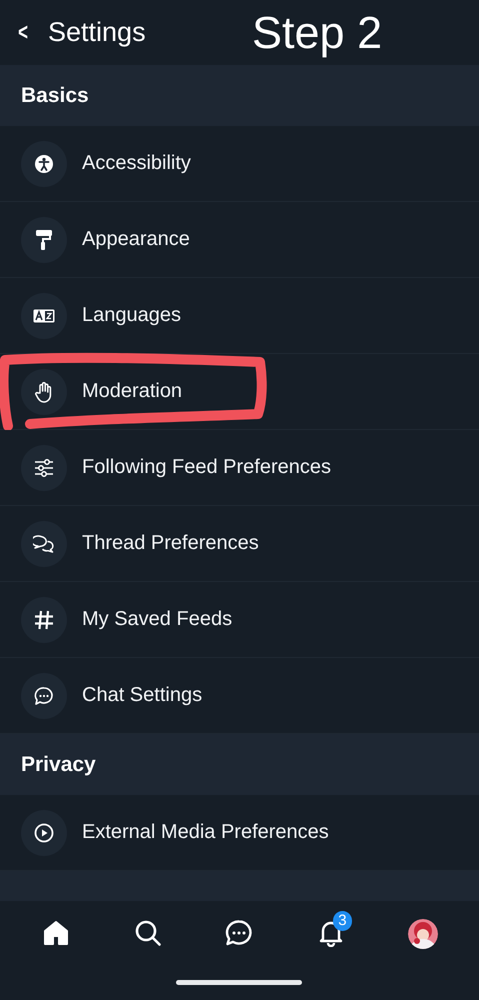 The height and width of the screenshot is (1000, 479). I want to click on paint-roller-icon, so click(44, 239).